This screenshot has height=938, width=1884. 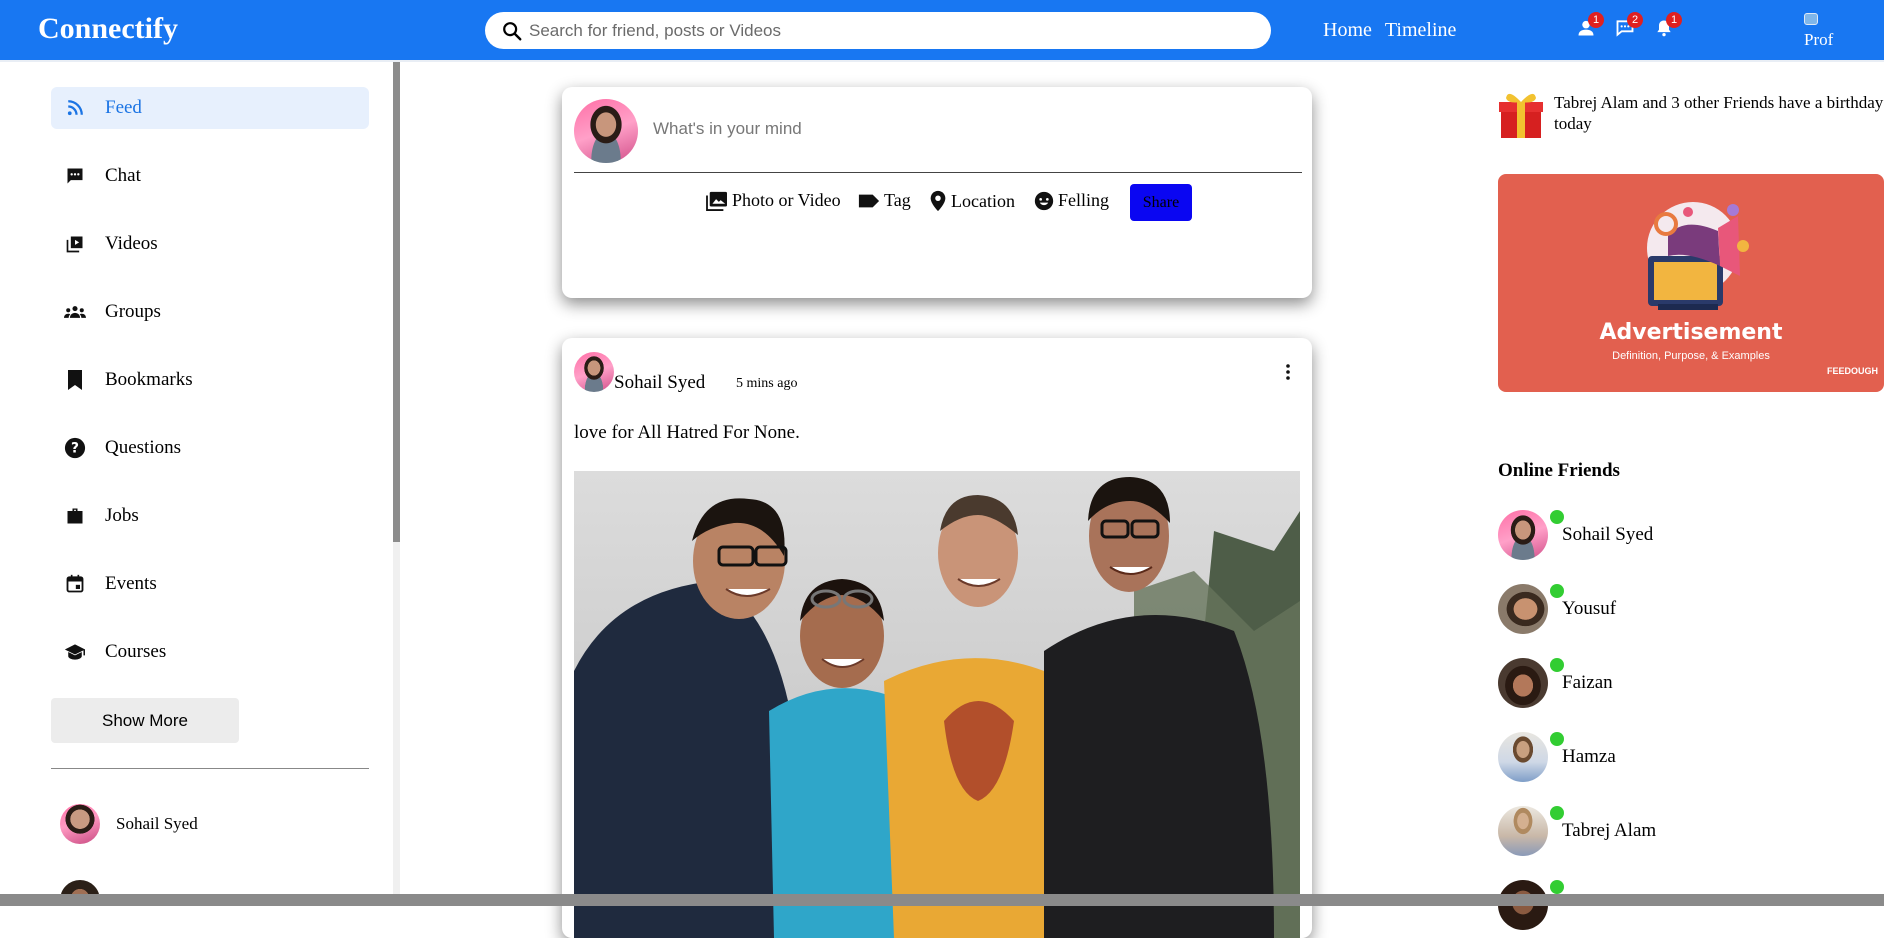 I want to click on sidebar-item-label: Questions, so click(x=143, y=447).